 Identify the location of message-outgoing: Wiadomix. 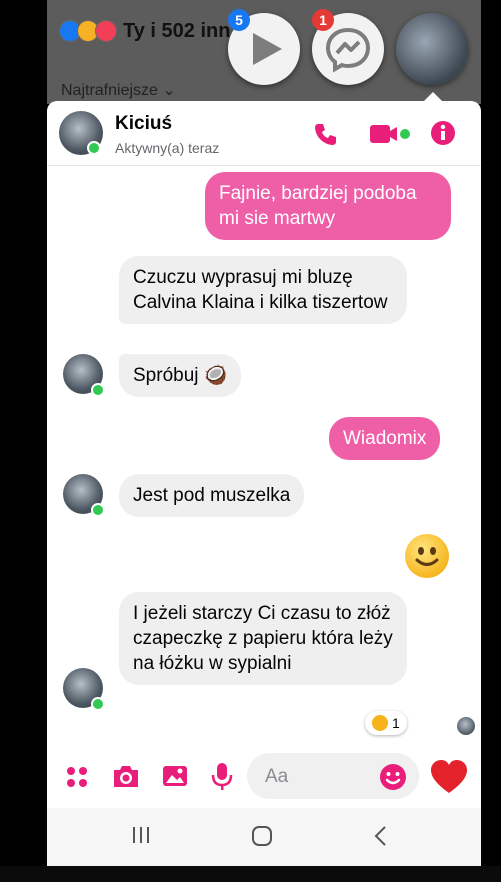
(385, 438).